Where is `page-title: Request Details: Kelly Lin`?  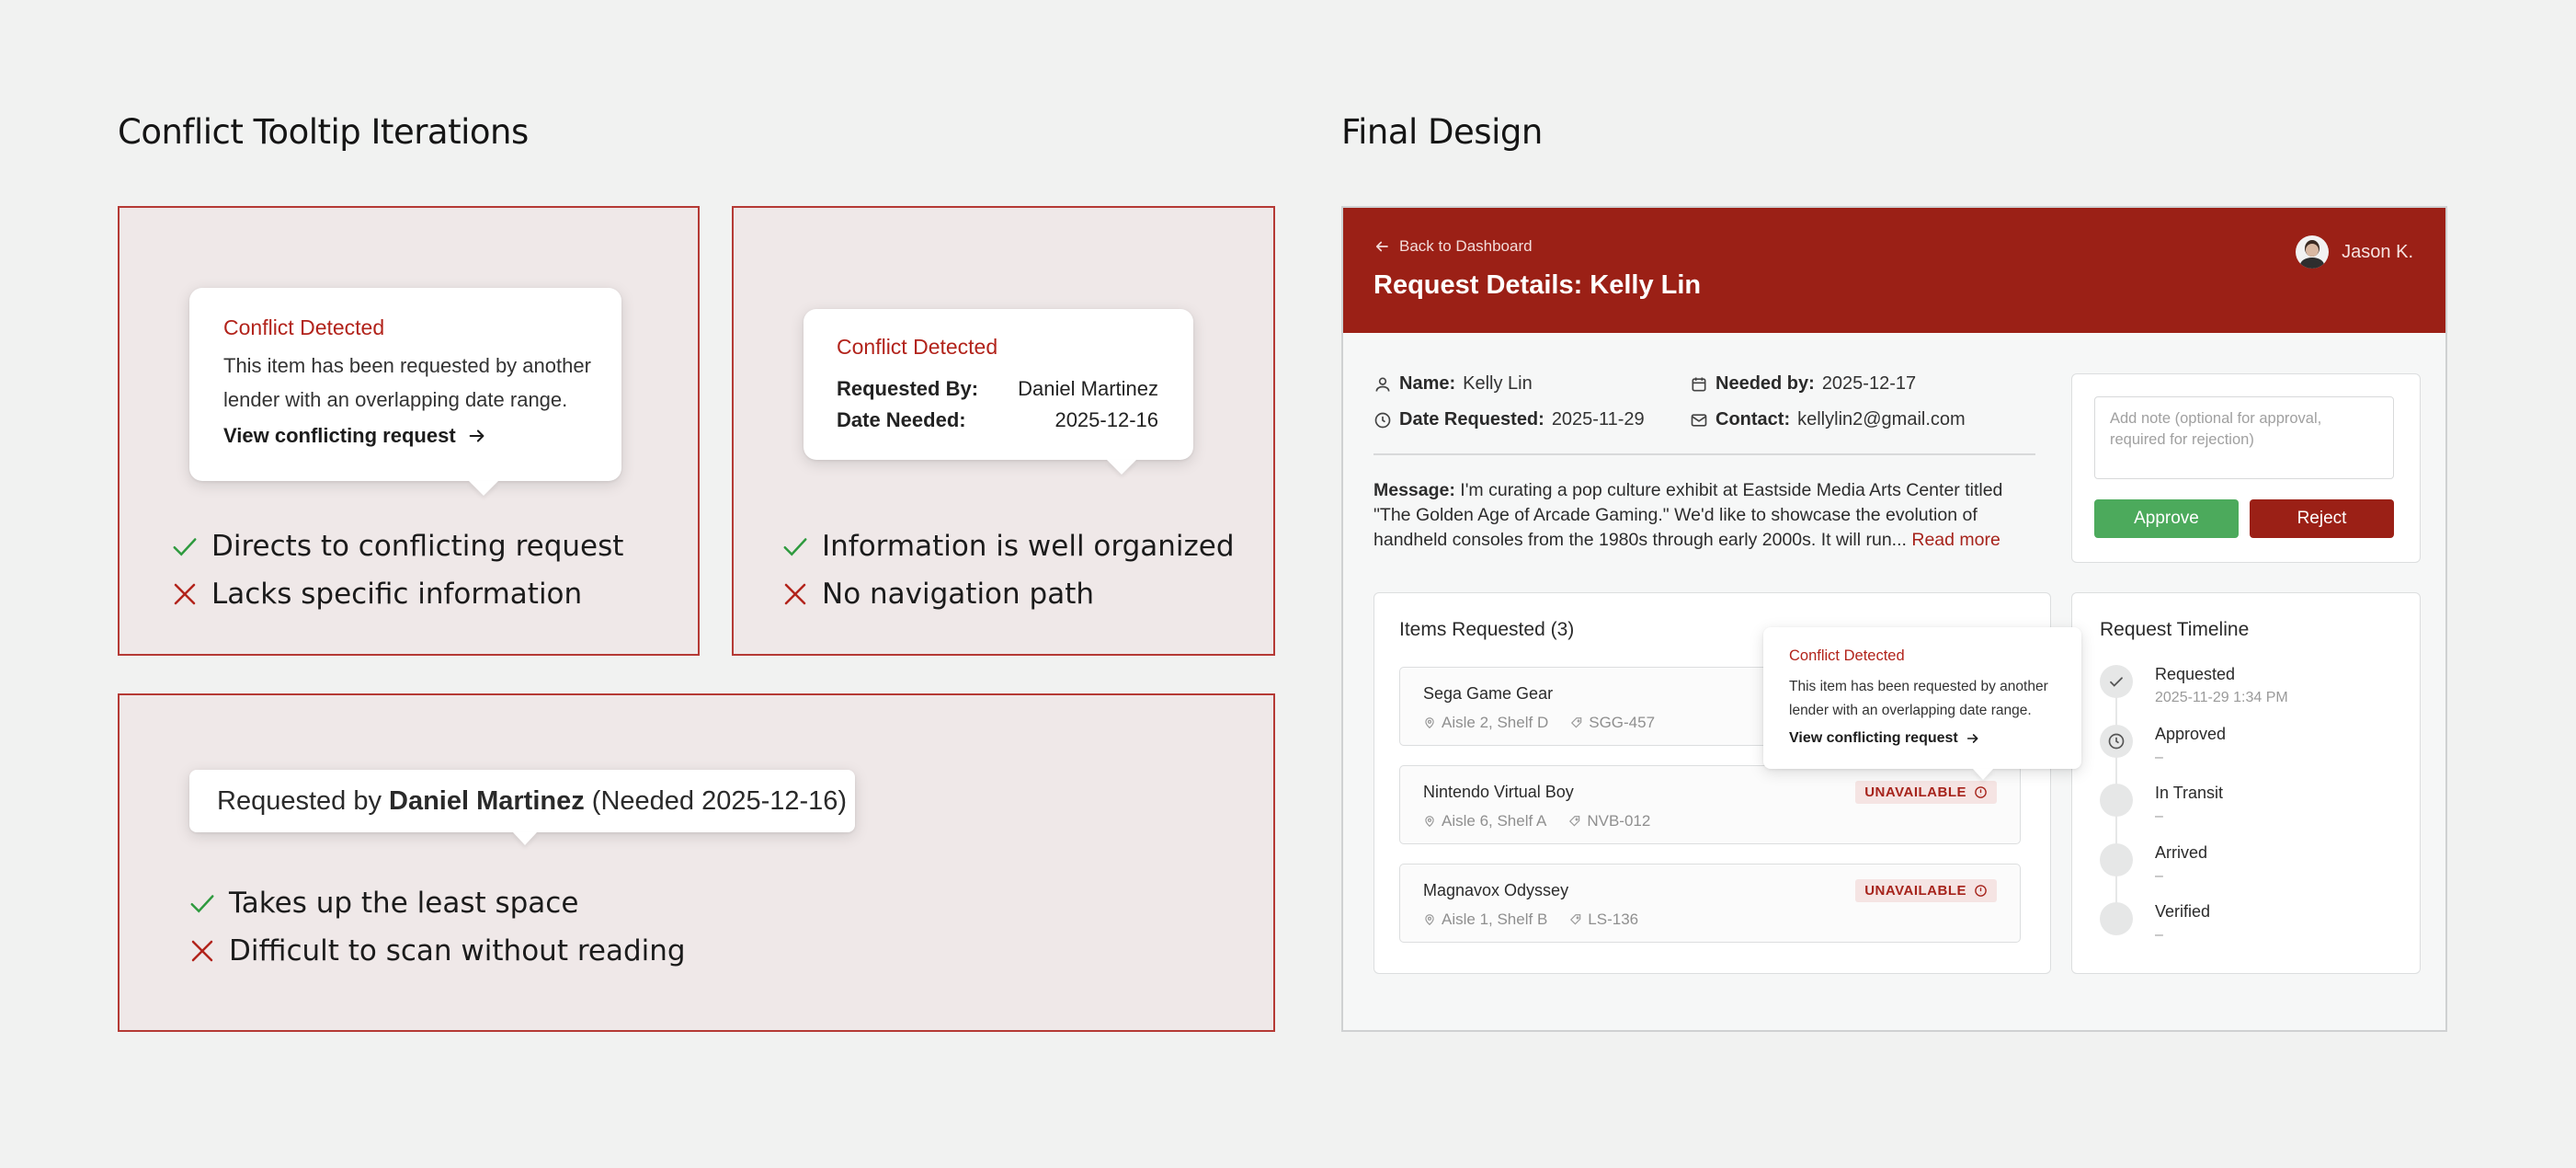
page-title: Request Details: Kelly Lin is located at coordinates (1537, 285).